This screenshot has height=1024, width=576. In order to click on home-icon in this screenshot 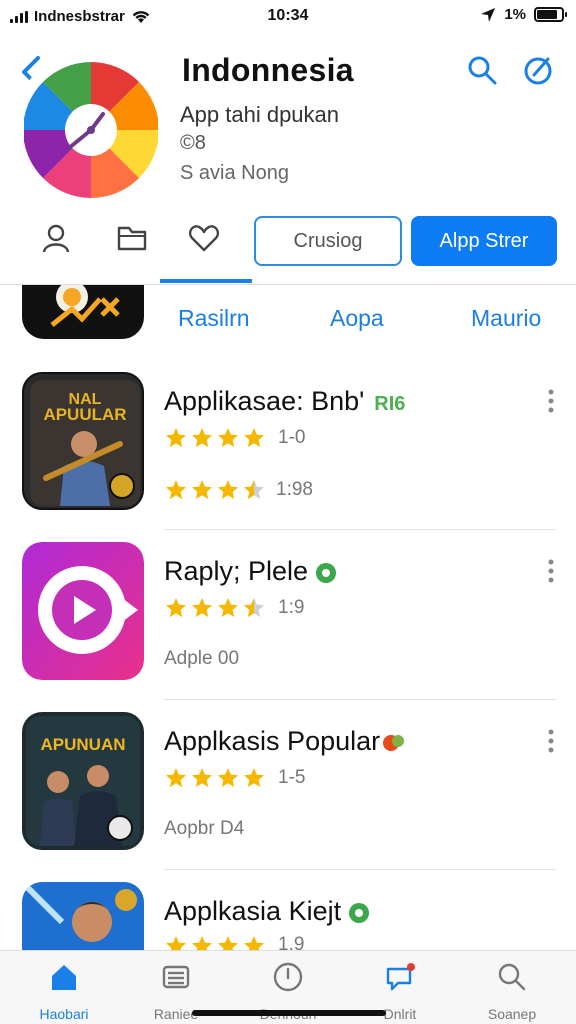, I will do `click(64, 977)`.